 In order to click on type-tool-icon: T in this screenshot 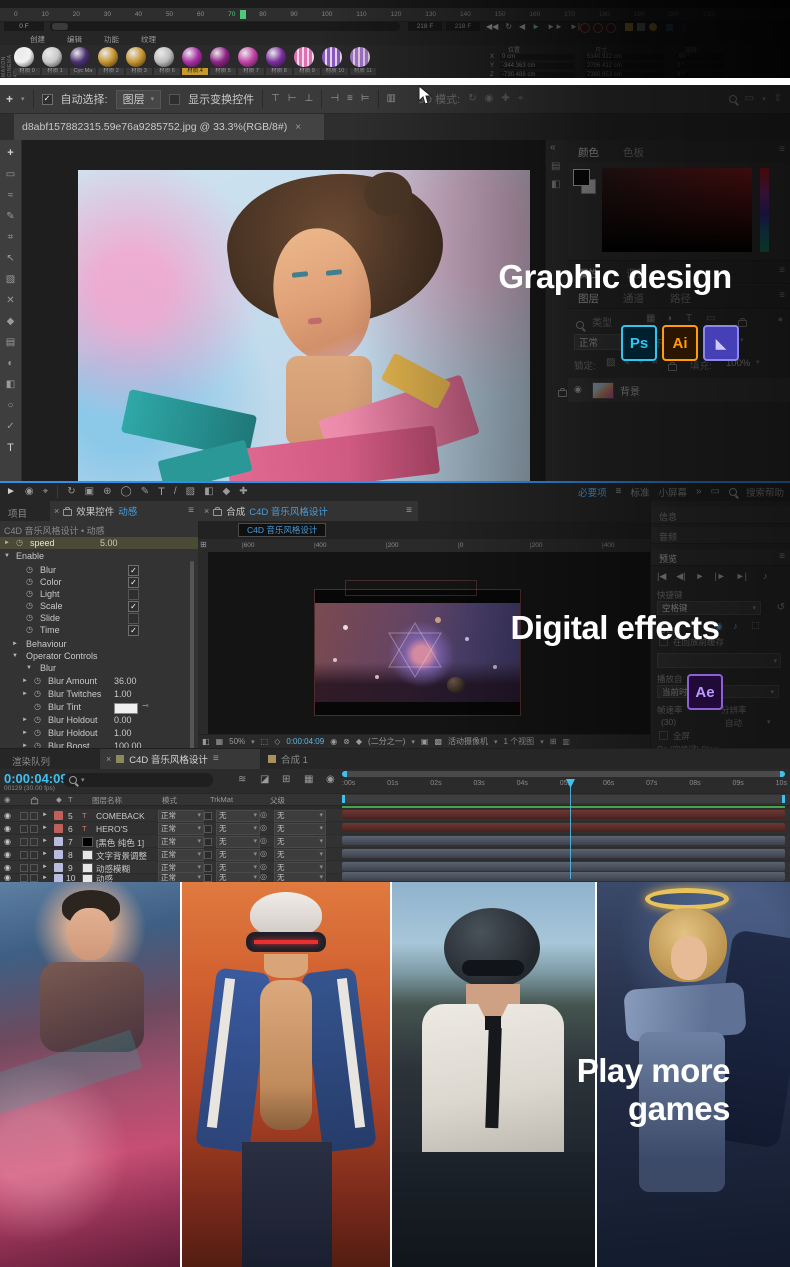, I will do `click(161, 492)`.